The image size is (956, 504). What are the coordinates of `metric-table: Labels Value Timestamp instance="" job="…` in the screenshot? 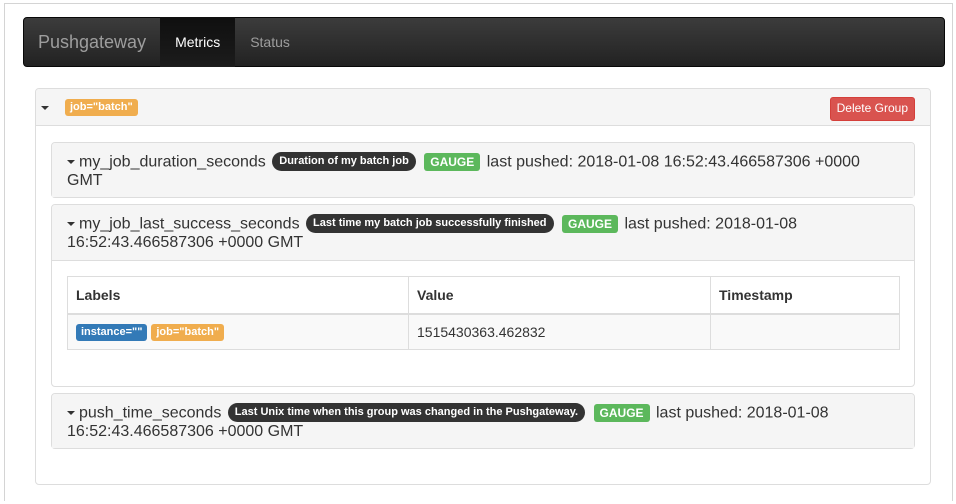 It's located at (483, 313).